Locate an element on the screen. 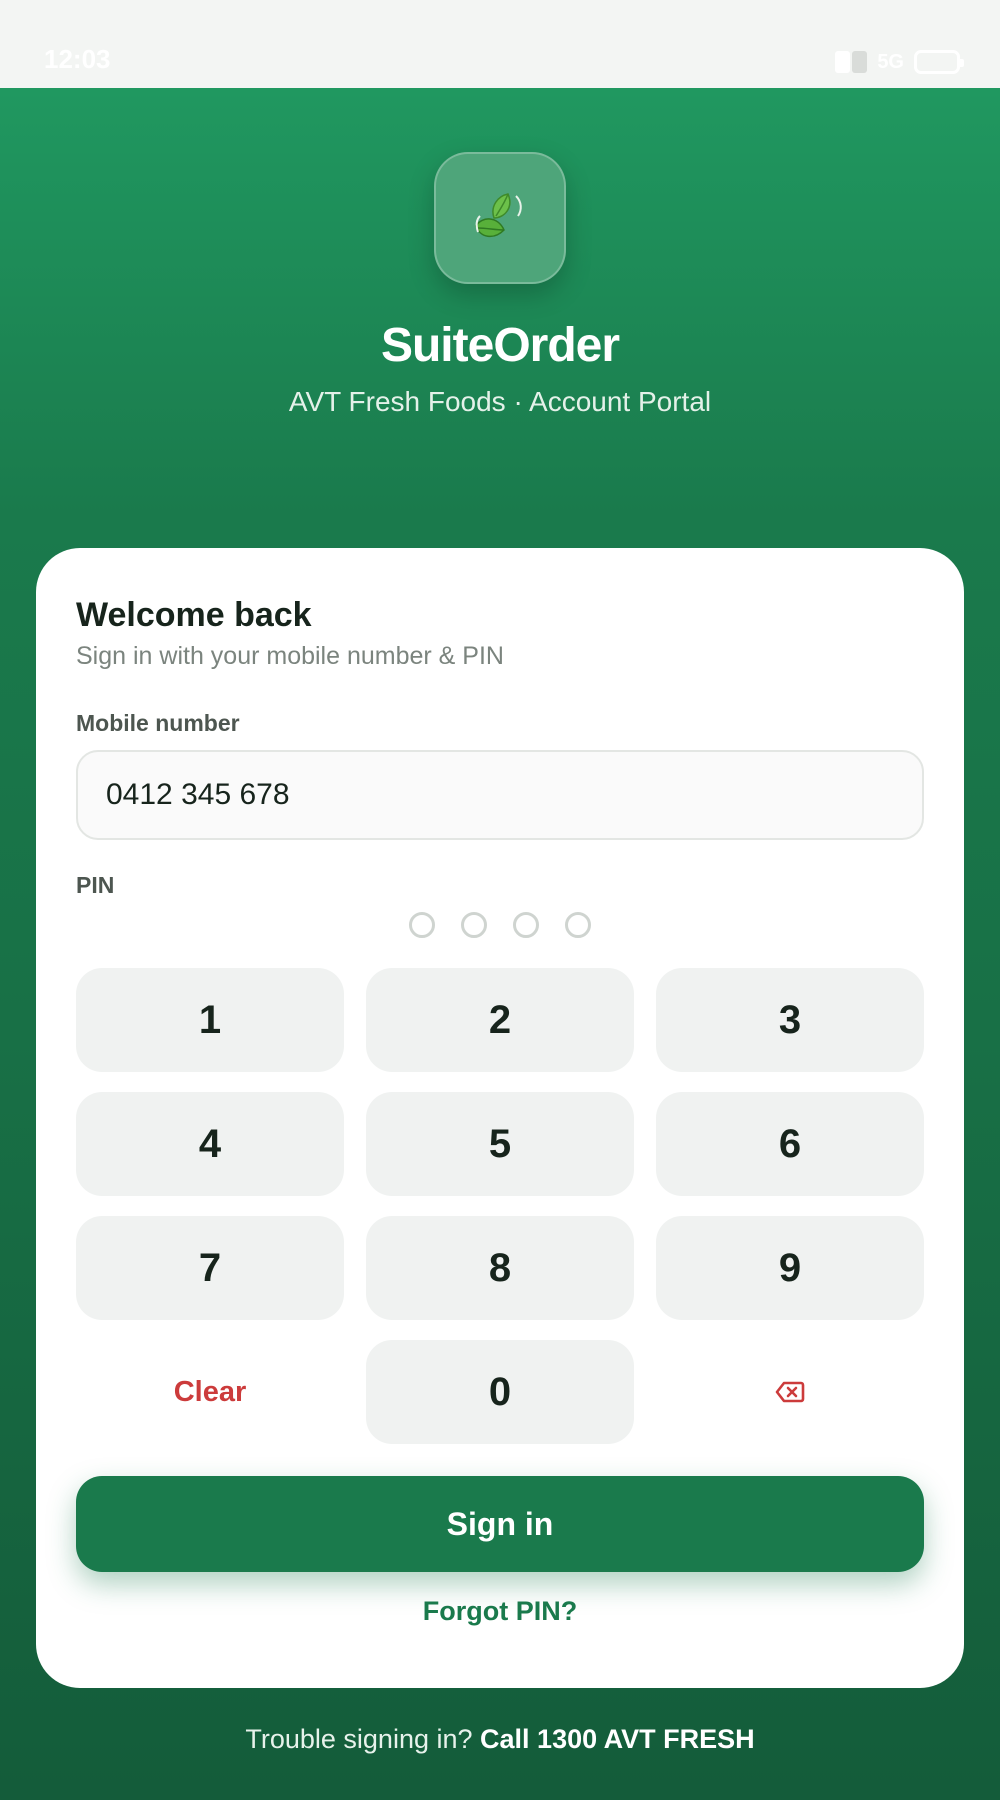 This screenshot has width=1000, height=1800. key-8: 8 is located at coordinates (500, 1268).